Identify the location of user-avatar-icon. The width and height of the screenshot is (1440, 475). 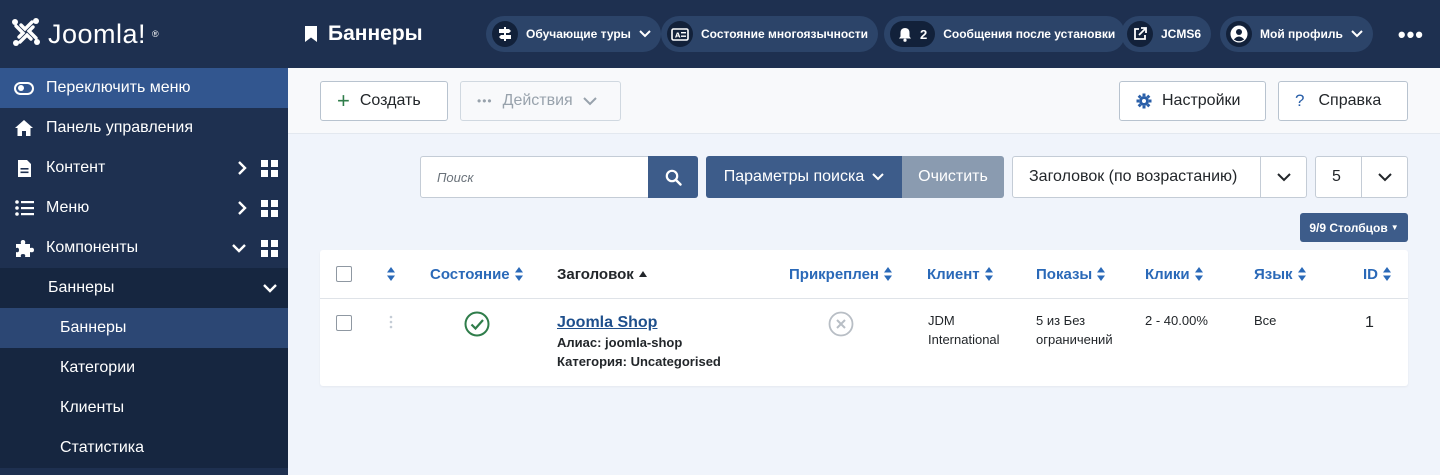
(1239, 34).